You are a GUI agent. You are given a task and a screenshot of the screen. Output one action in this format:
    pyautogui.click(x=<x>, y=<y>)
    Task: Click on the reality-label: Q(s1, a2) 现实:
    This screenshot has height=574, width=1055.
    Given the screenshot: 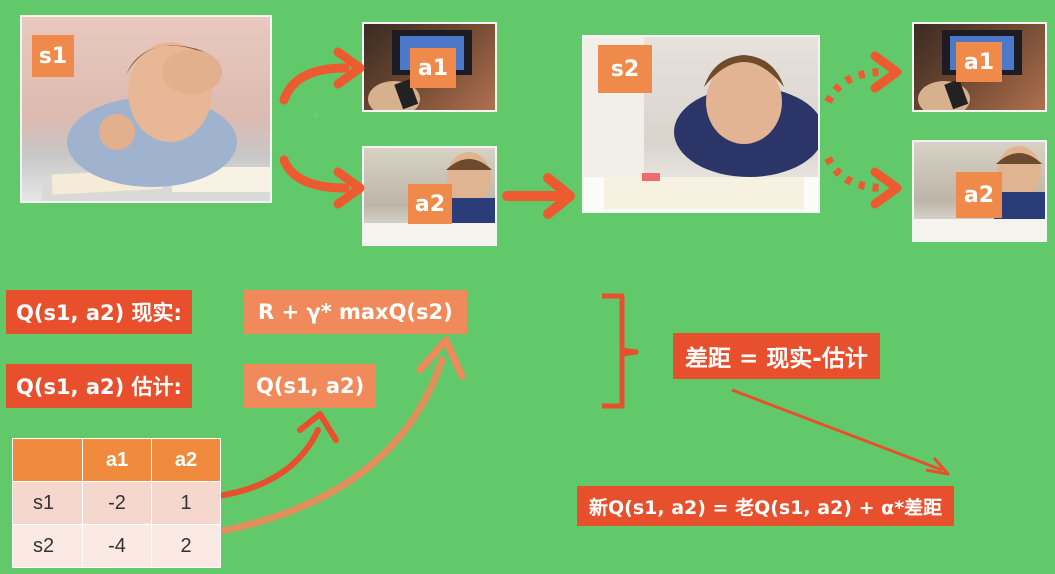 What is the action you would take?
    pyautogui.click(x=99, y=312)
    